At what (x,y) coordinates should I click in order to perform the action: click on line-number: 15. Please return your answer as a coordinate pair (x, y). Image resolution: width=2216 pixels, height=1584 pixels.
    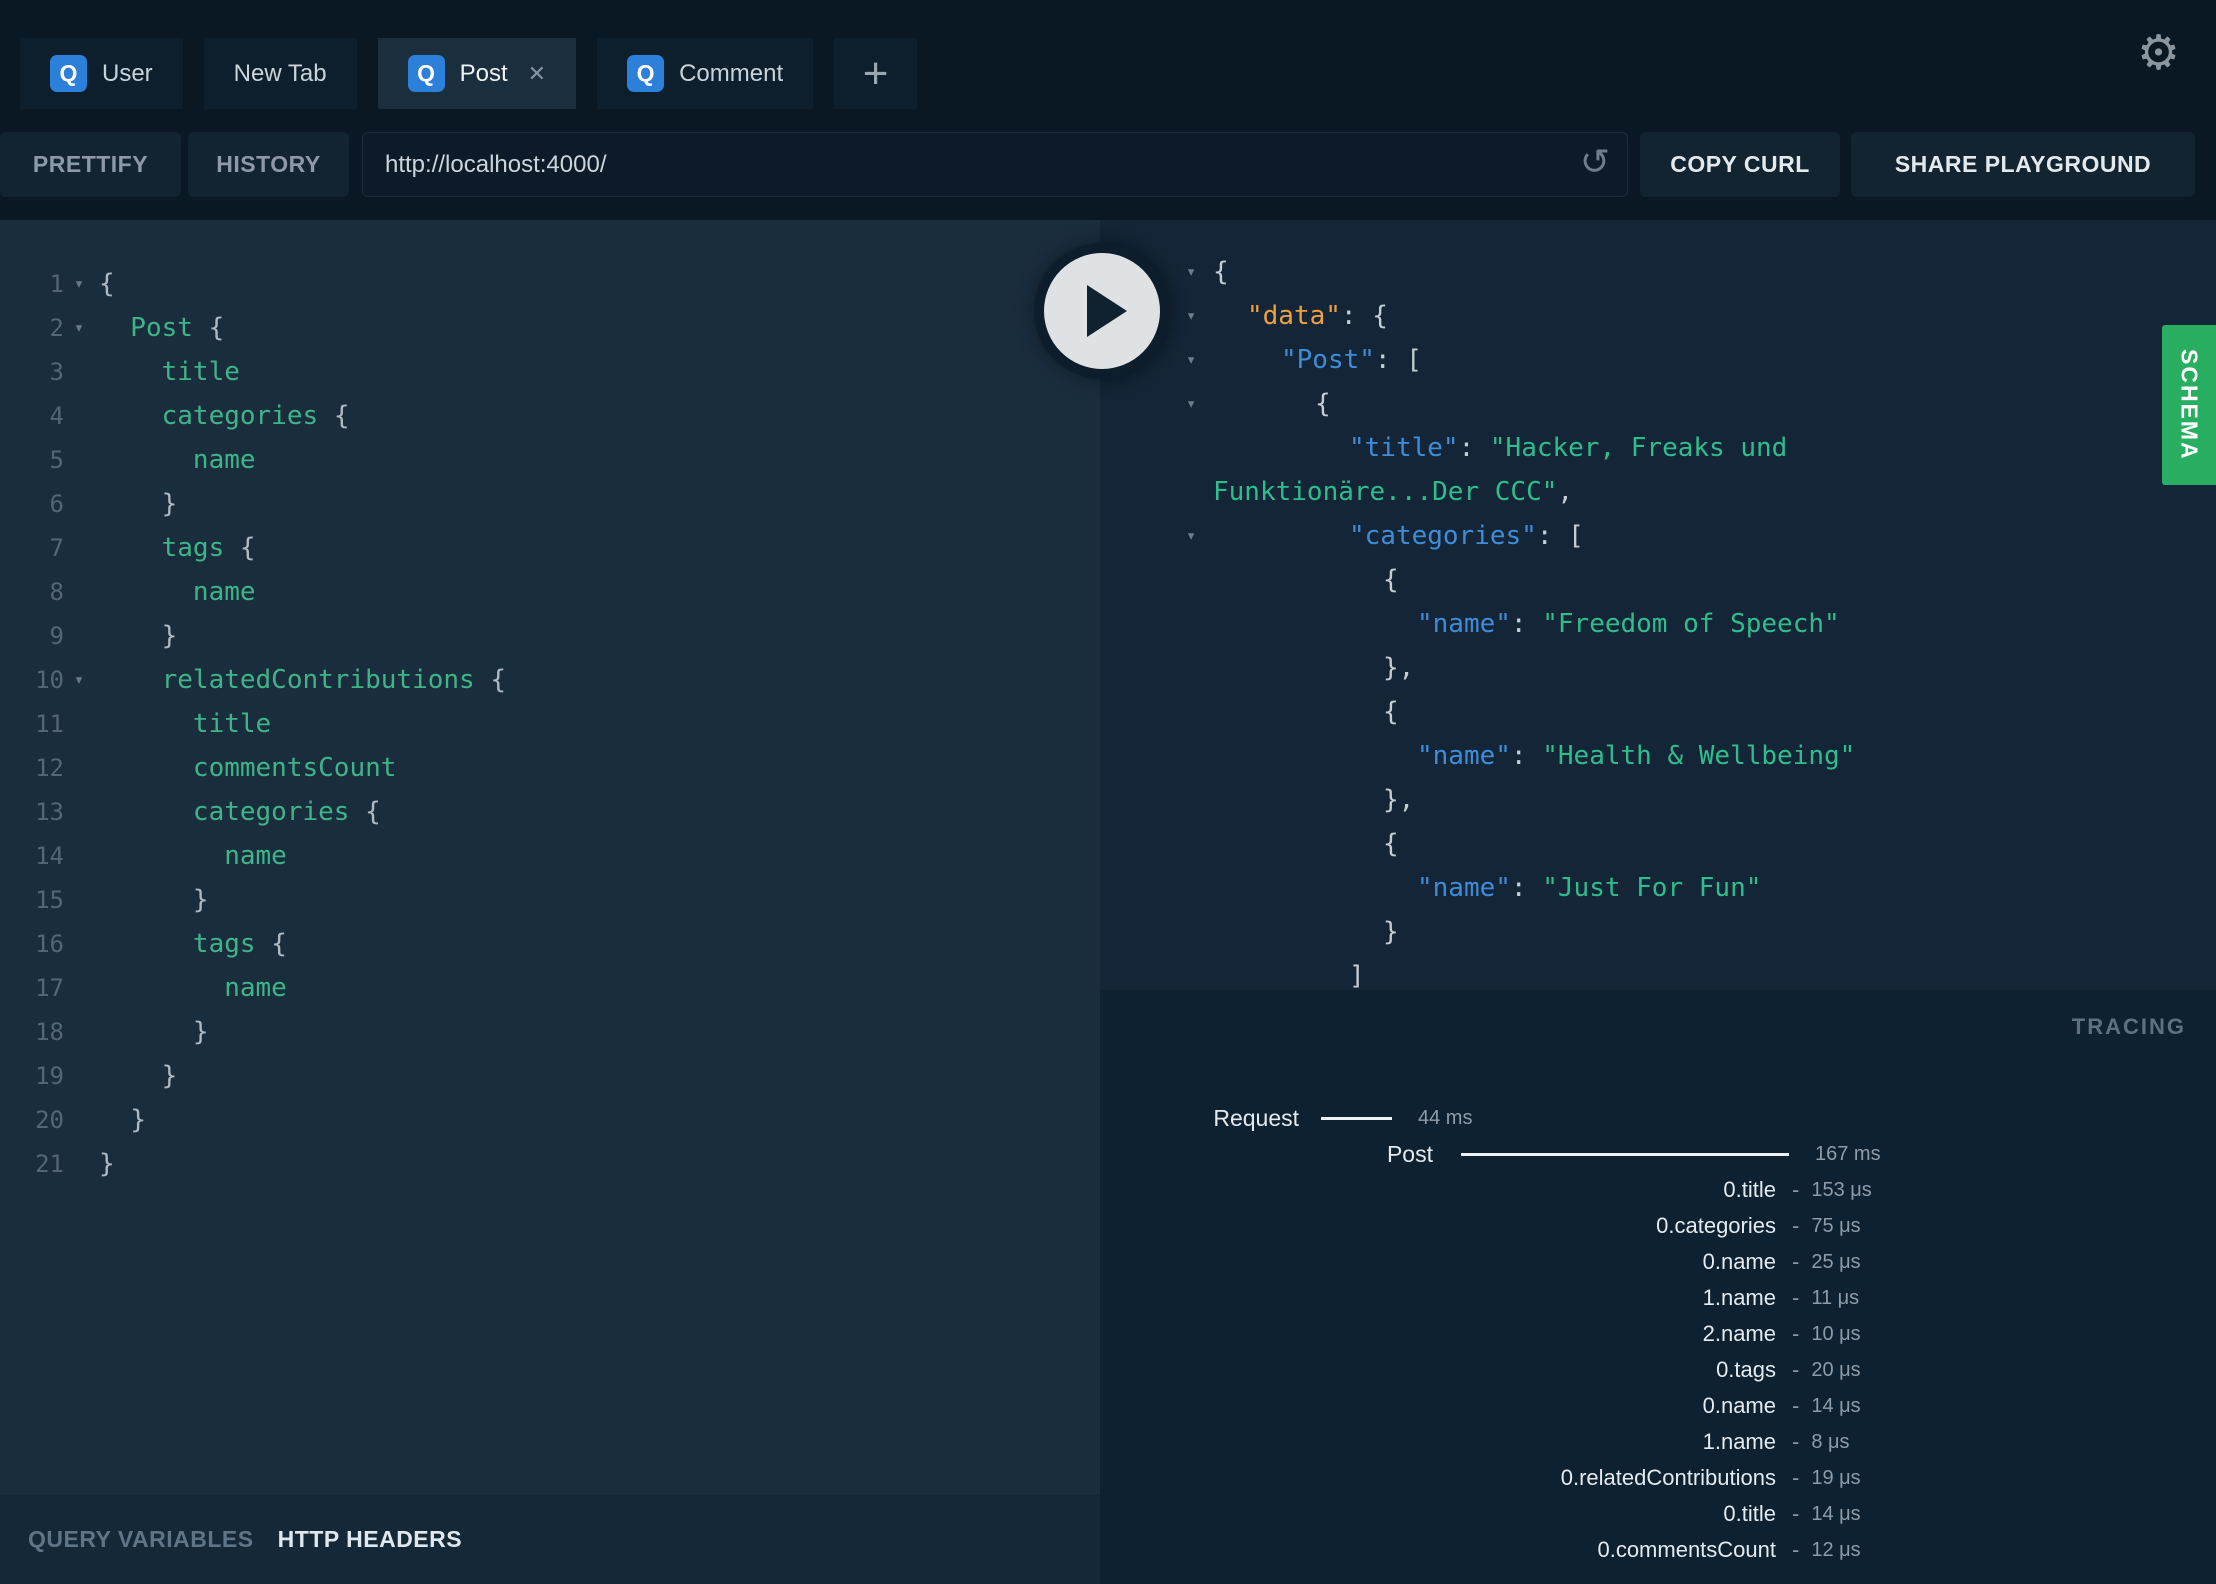
    Looking at the image, I should click on (49, 900).